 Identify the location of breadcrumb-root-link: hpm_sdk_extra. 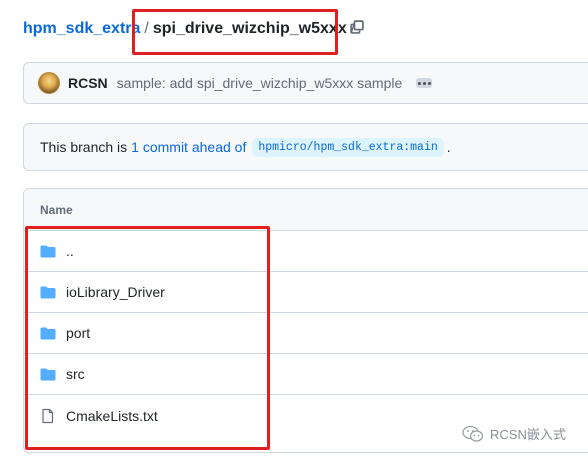
(81, 29).